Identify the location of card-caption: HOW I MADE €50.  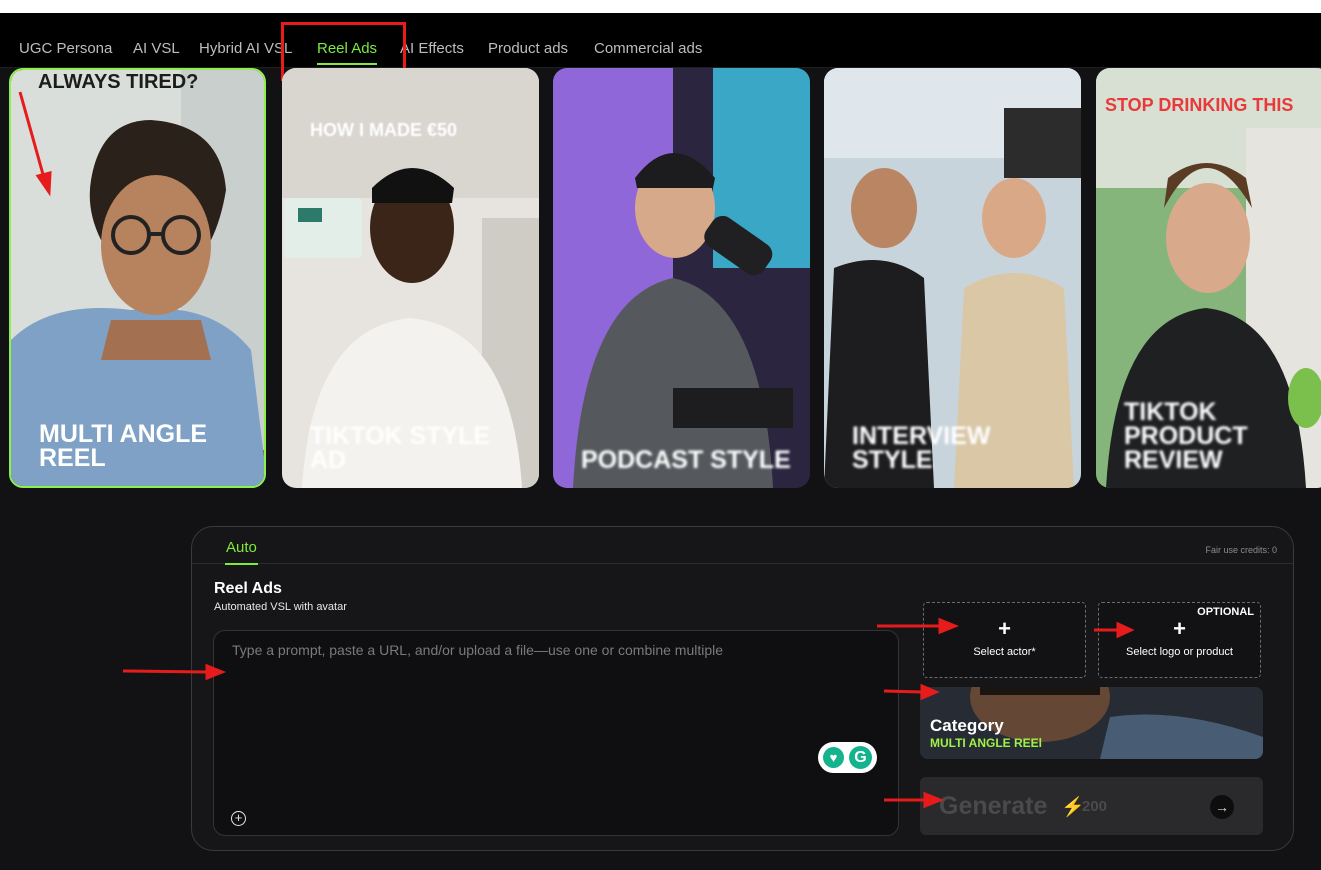
(384, 130).